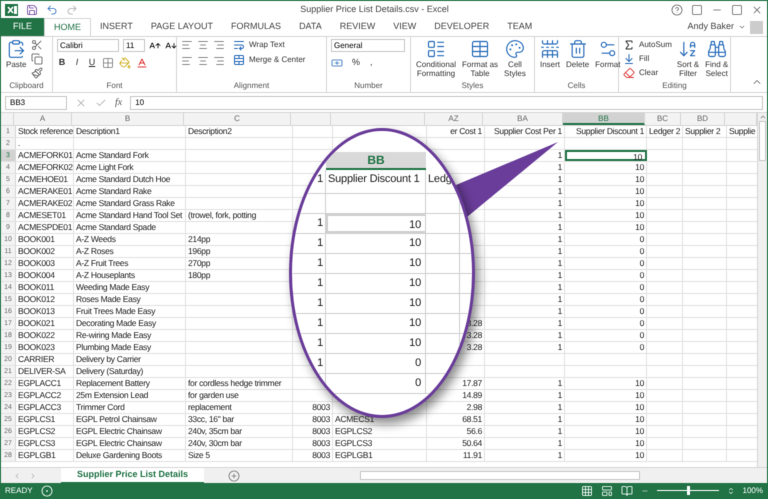  I want to click on ribbon-tab: DEVELOPER, so click(461, 27).